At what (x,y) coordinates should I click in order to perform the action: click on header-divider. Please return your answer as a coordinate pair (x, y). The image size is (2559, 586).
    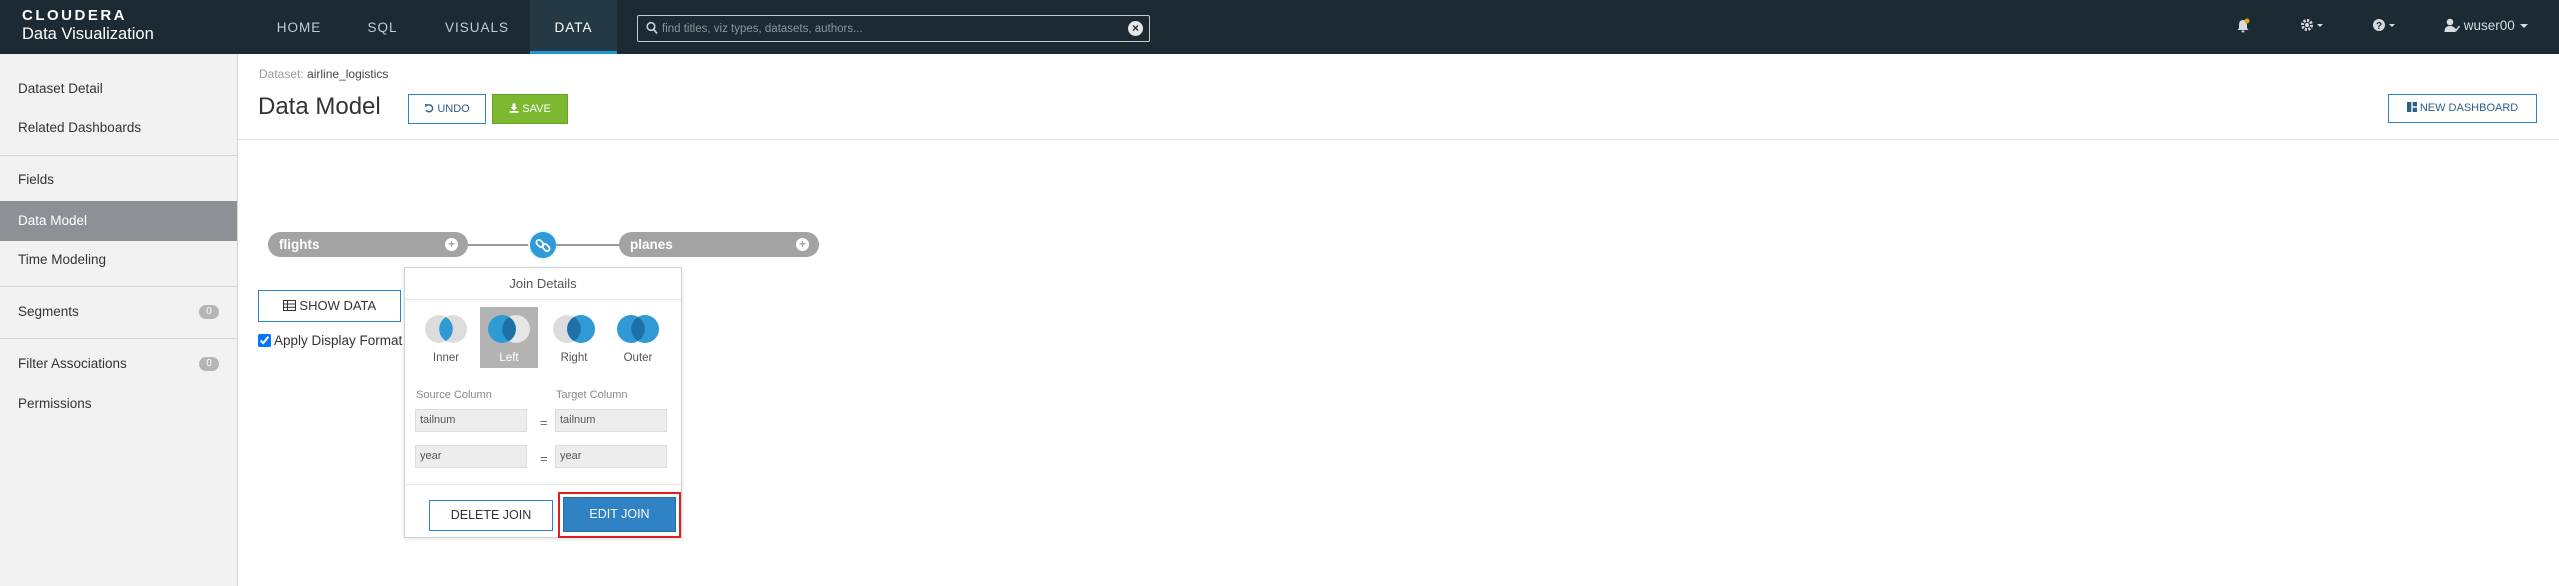
    Looking at the image, I should click on (1398, 139).